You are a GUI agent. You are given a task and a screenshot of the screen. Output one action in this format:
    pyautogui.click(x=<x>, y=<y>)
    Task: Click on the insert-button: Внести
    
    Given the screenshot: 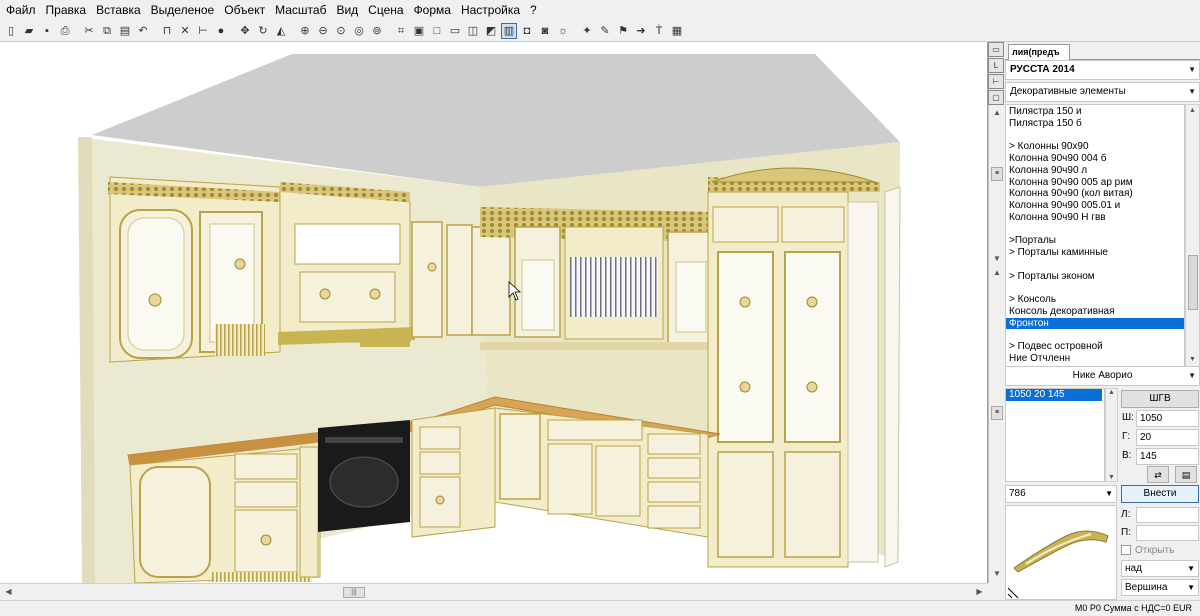 What is the action you would take?
    pyautogui.click(x=1160, y=494)
    